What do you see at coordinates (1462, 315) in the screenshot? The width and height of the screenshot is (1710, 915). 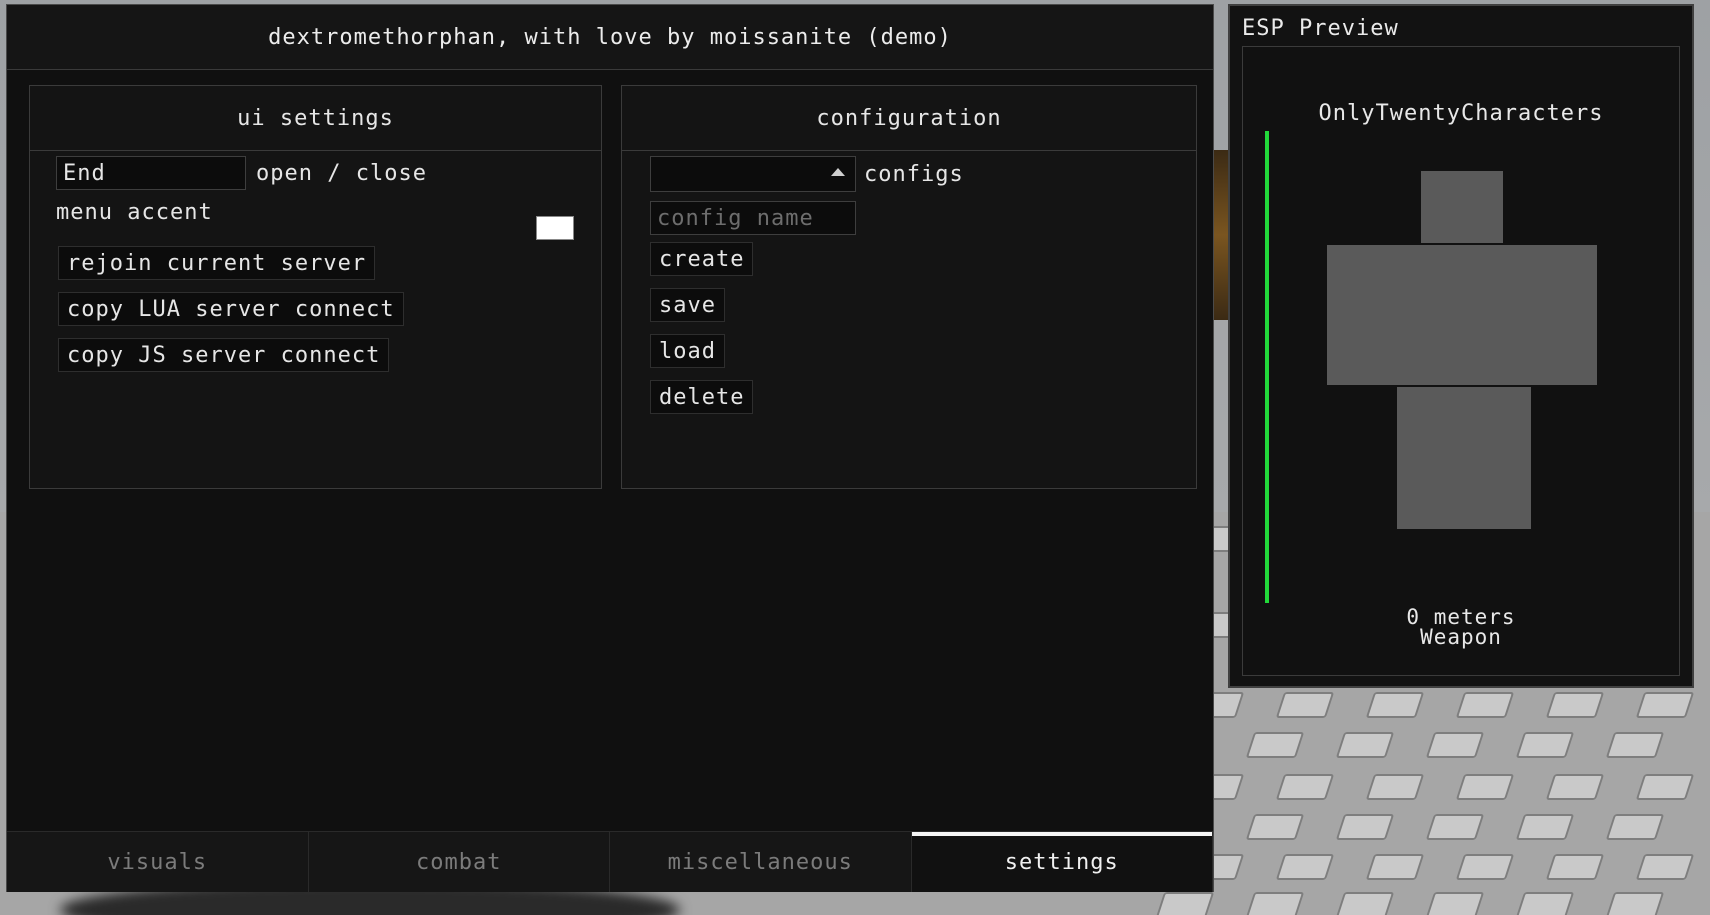 I see `esp-torso-box` at bounding box center [1462, 315].